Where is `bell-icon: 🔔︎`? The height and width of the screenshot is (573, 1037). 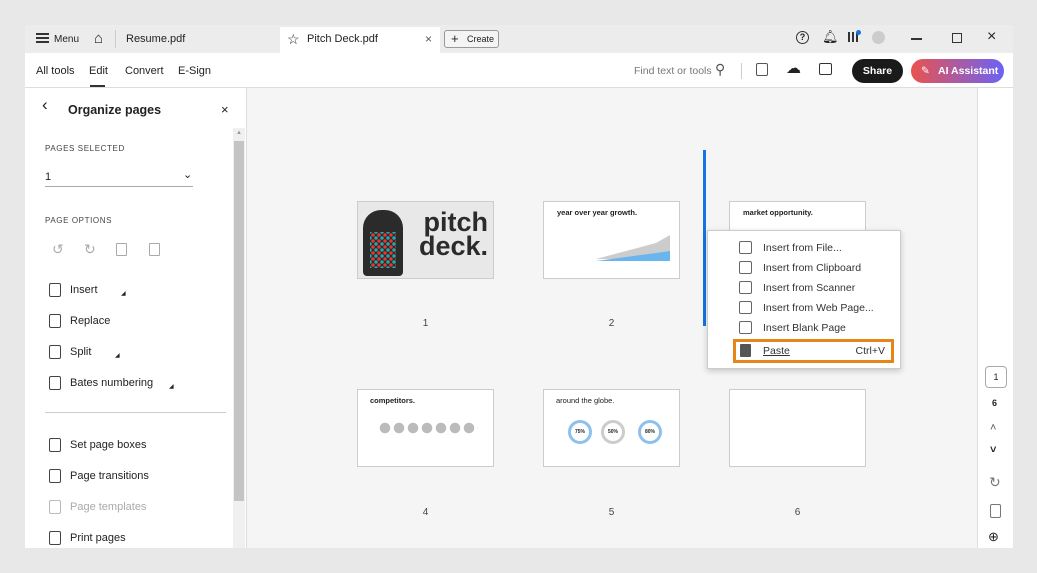 bell-icon: 🔔︎ is located at coordinates (830, 37).